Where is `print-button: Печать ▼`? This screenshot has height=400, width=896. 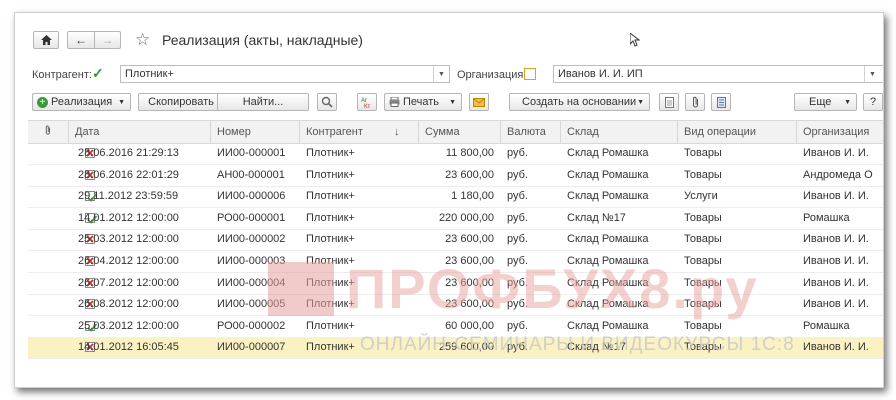
print-button: Печать ▼ is located at coordinates (423, 102).